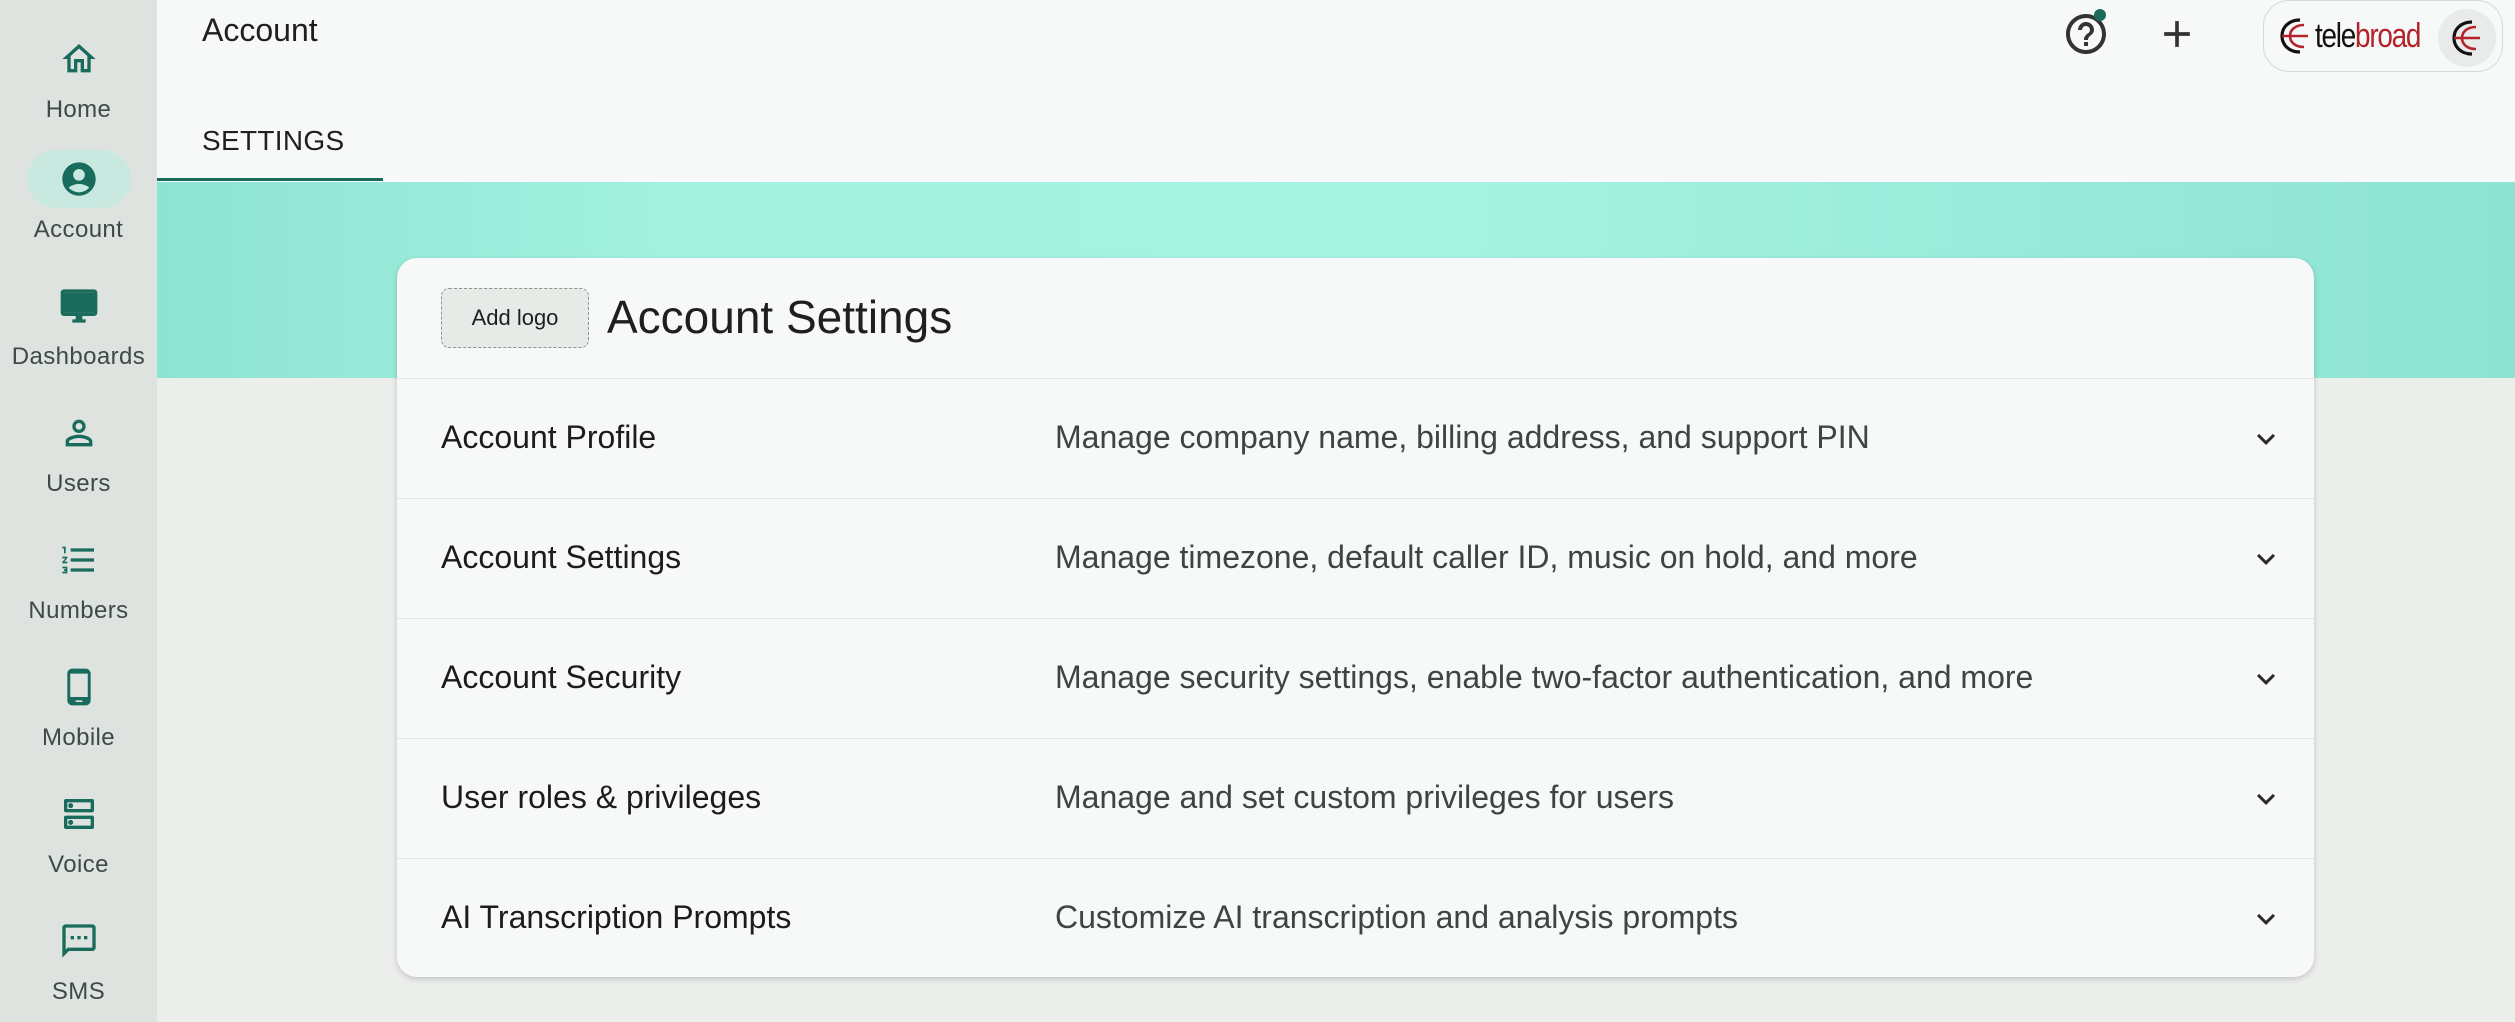 Image resolution: width=2515 pixels, height=1022 pixels. I want to click on server-icon, so click(79, 814).